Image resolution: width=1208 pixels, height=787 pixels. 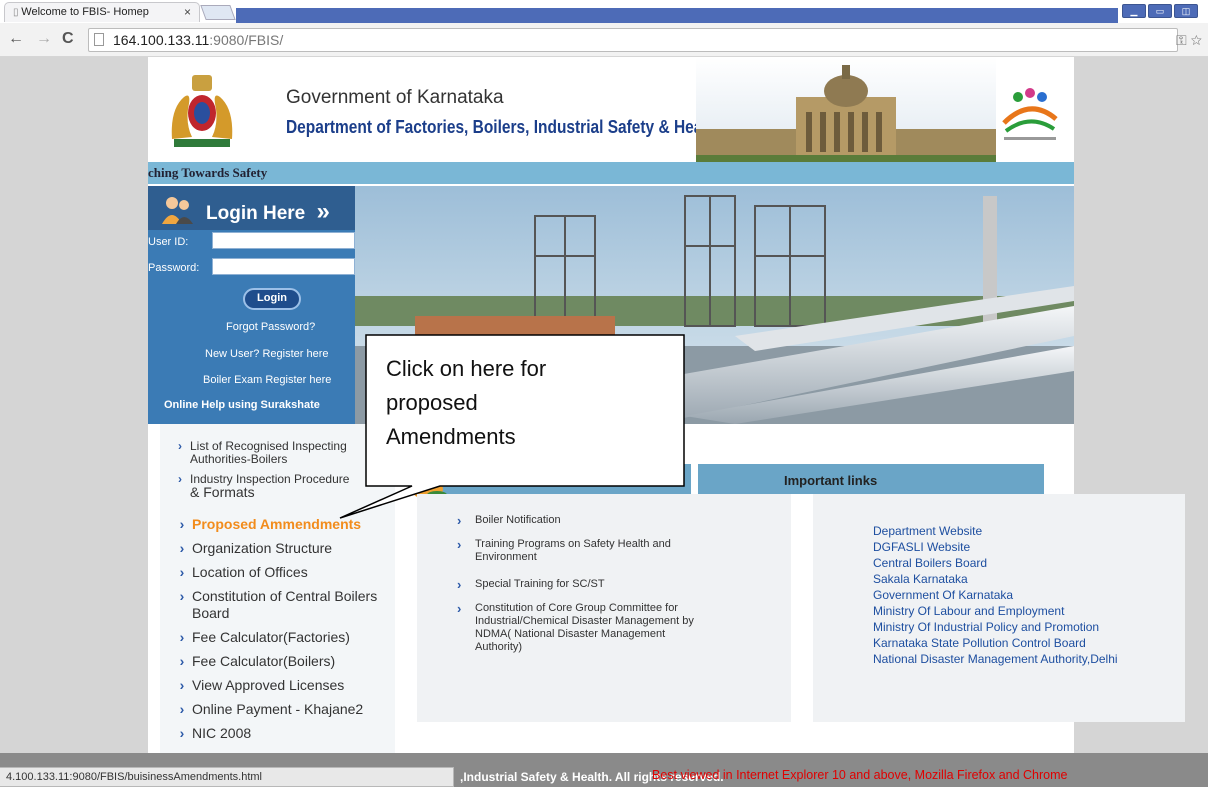 I want to click on browser-tab-strip: ▯ Welcome to FBIS- Homep × ▁ ▭ ◫, so click(x=604, y=11).